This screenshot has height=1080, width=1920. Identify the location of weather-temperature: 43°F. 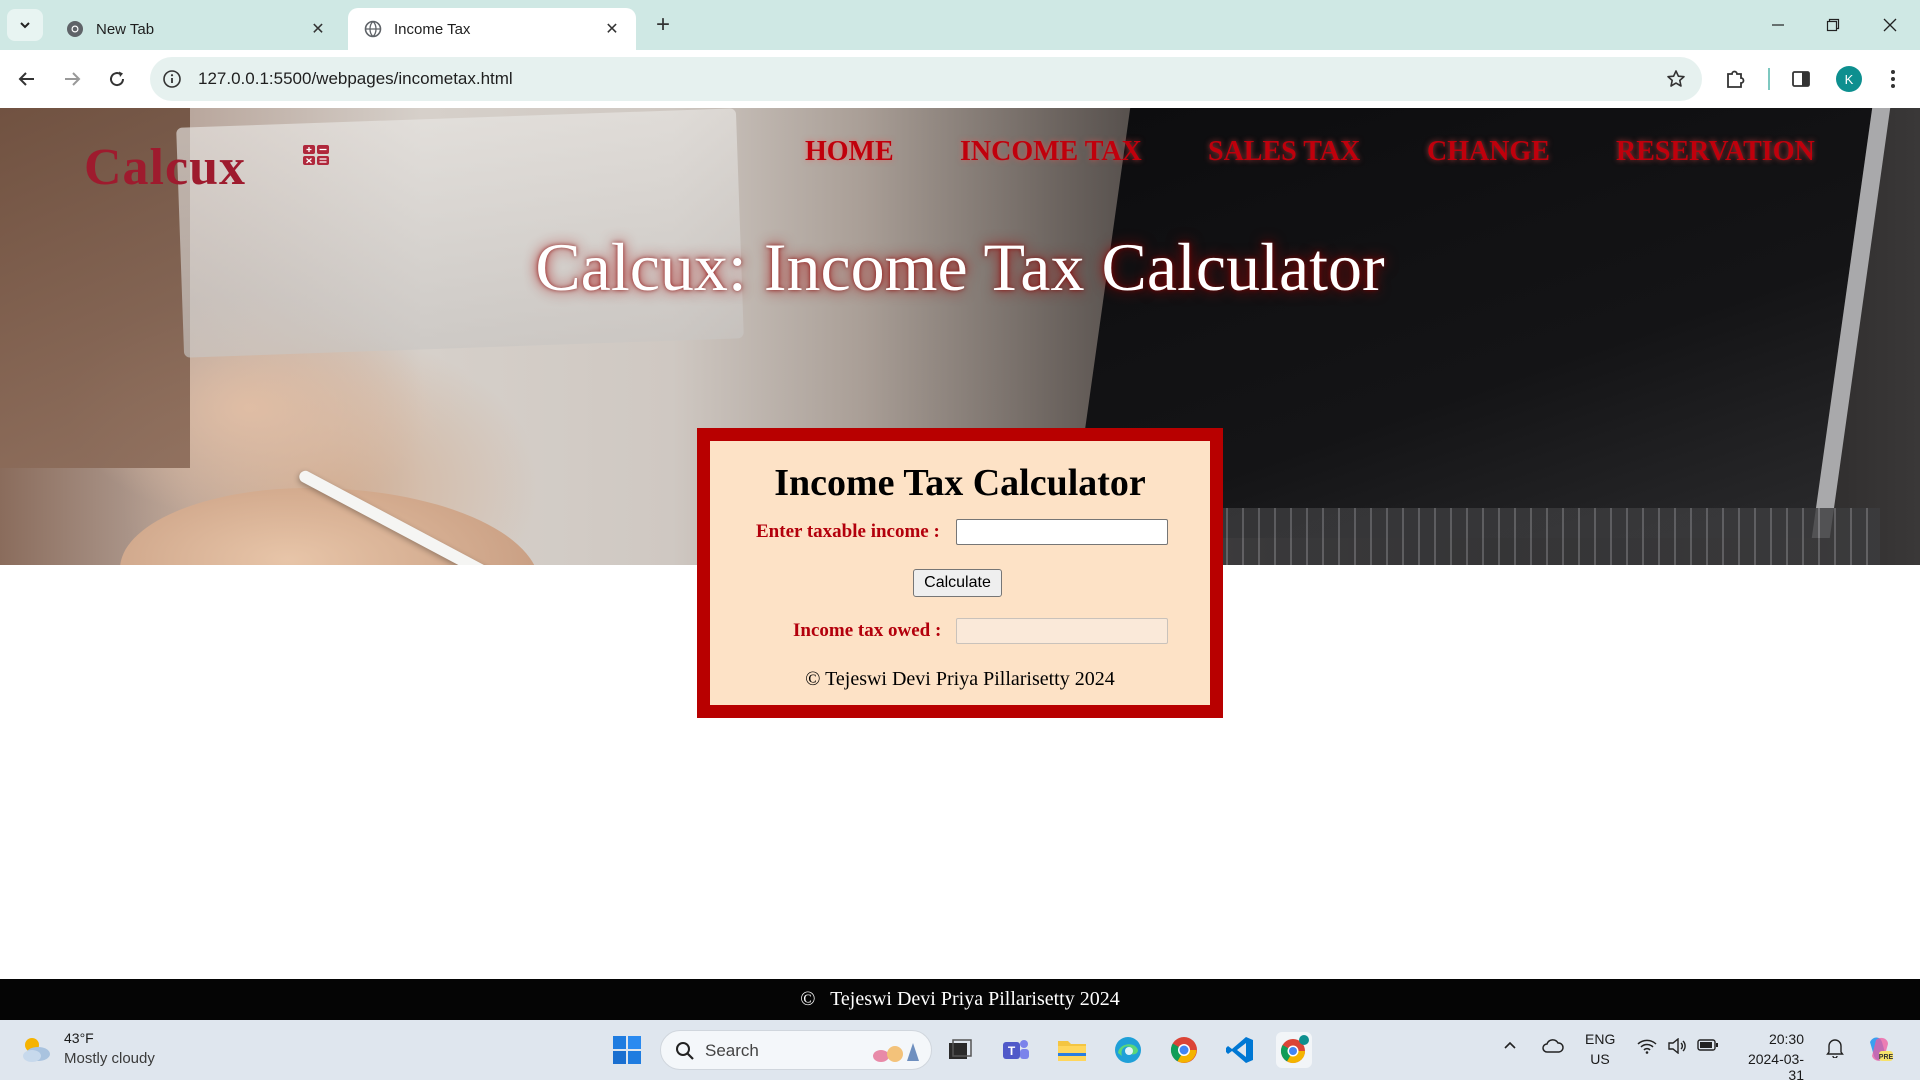
(79, 1038).